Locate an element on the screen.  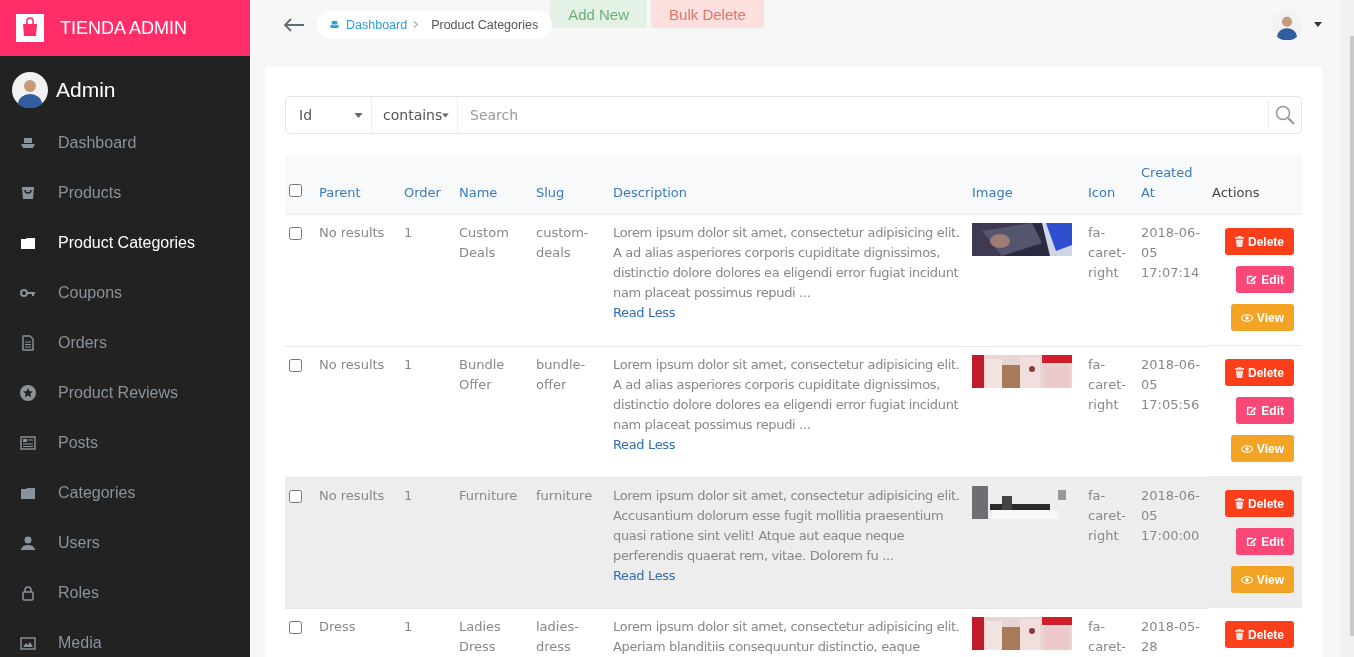
bulk-delete-button: Bulk Delete is located at coordinates (707, 14).